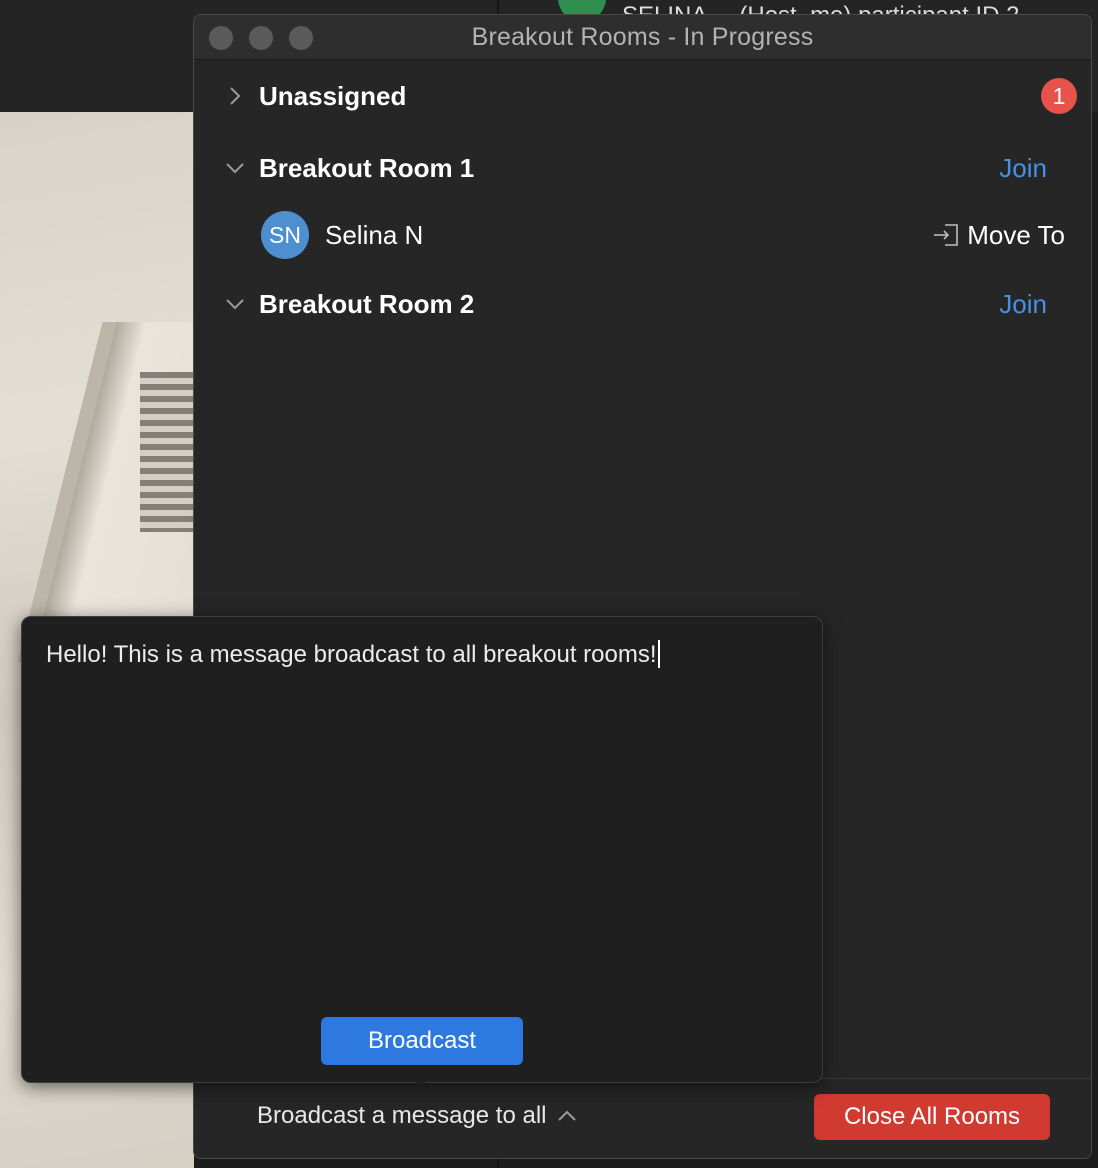 This screenshot has height=1168, width=1098. Describe the element at coordinates (367, 303) in the screenshot. I see `room-name: Breakout Room 2` at that location.